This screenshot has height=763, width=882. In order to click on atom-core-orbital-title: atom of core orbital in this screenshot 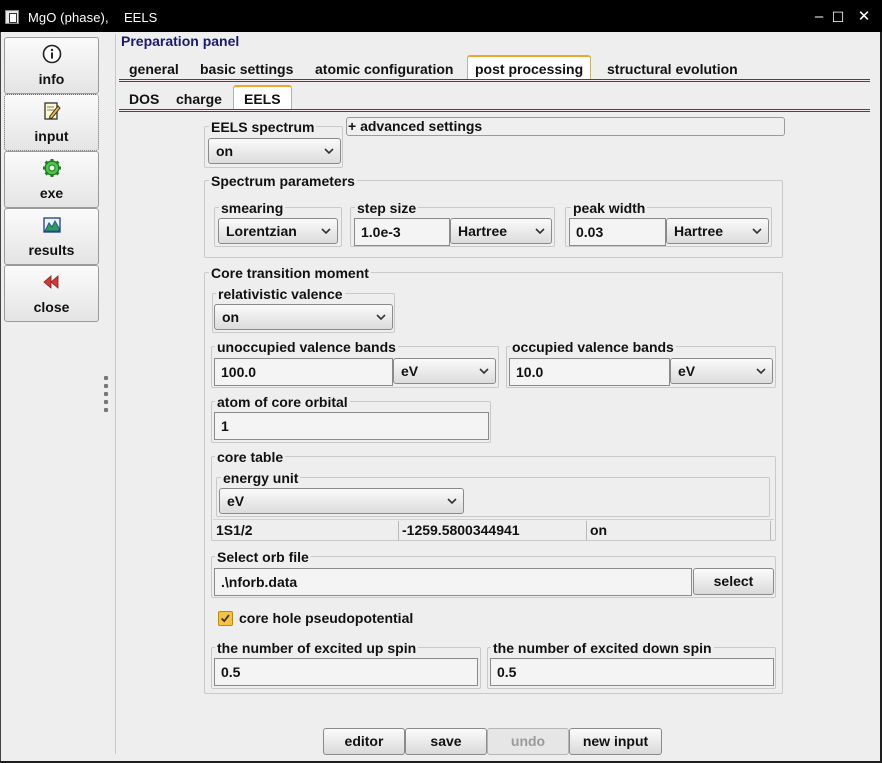, I will do `click(282, 402)`.